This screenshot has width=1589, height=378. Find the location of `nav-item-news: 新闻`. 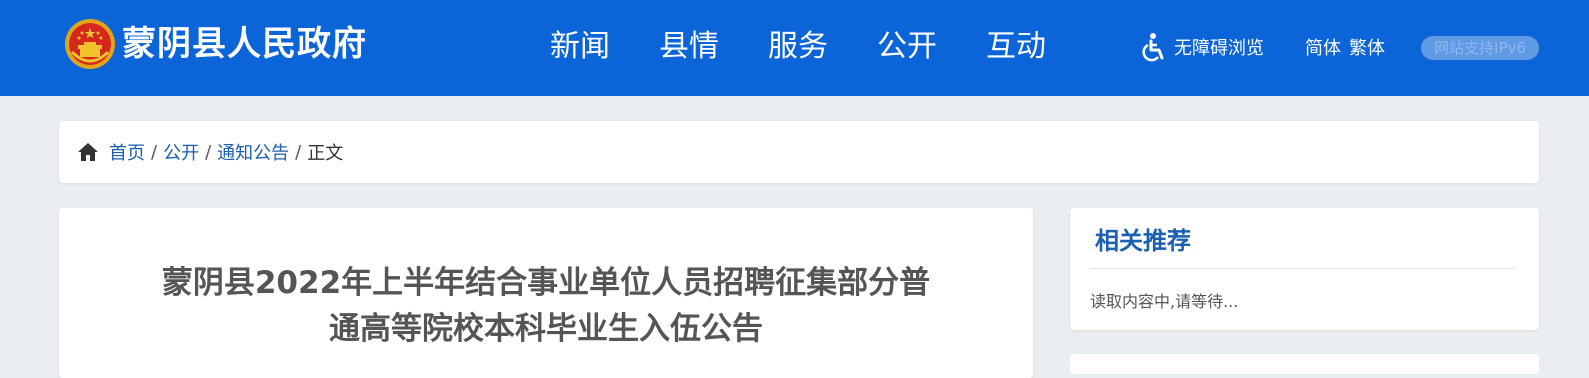

nav-item-news: 新闻 is located at coordinates (580, 47).